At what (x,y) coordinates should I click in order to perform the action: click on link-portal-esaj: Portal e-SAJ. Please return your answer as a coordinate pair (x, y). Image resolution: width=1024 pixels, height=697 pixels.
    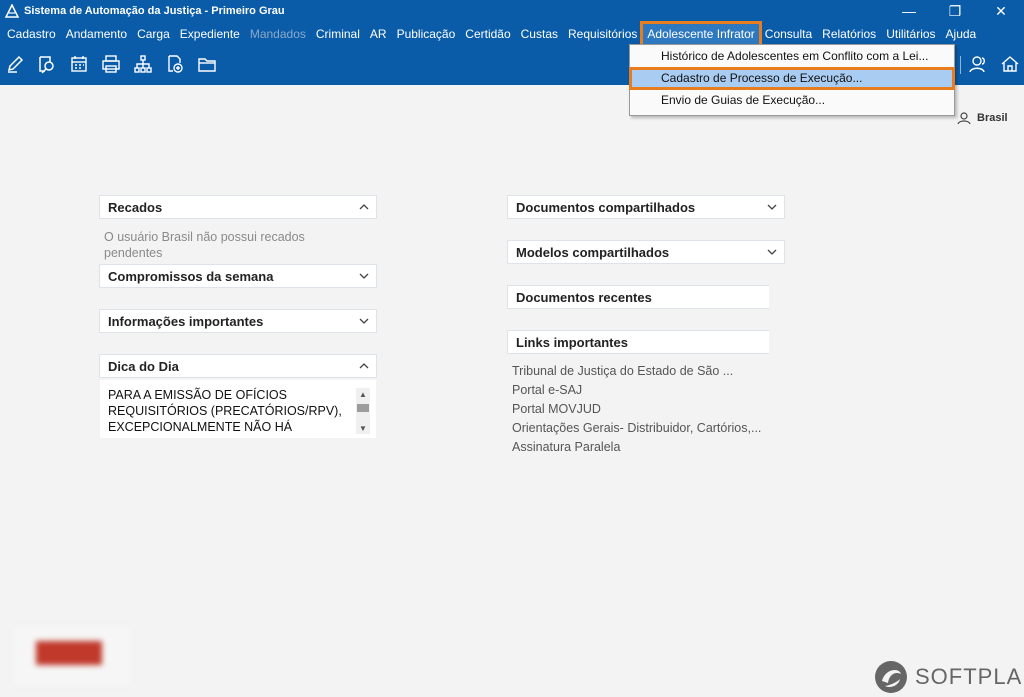
    Looking at the image, I should click on (643, 390).